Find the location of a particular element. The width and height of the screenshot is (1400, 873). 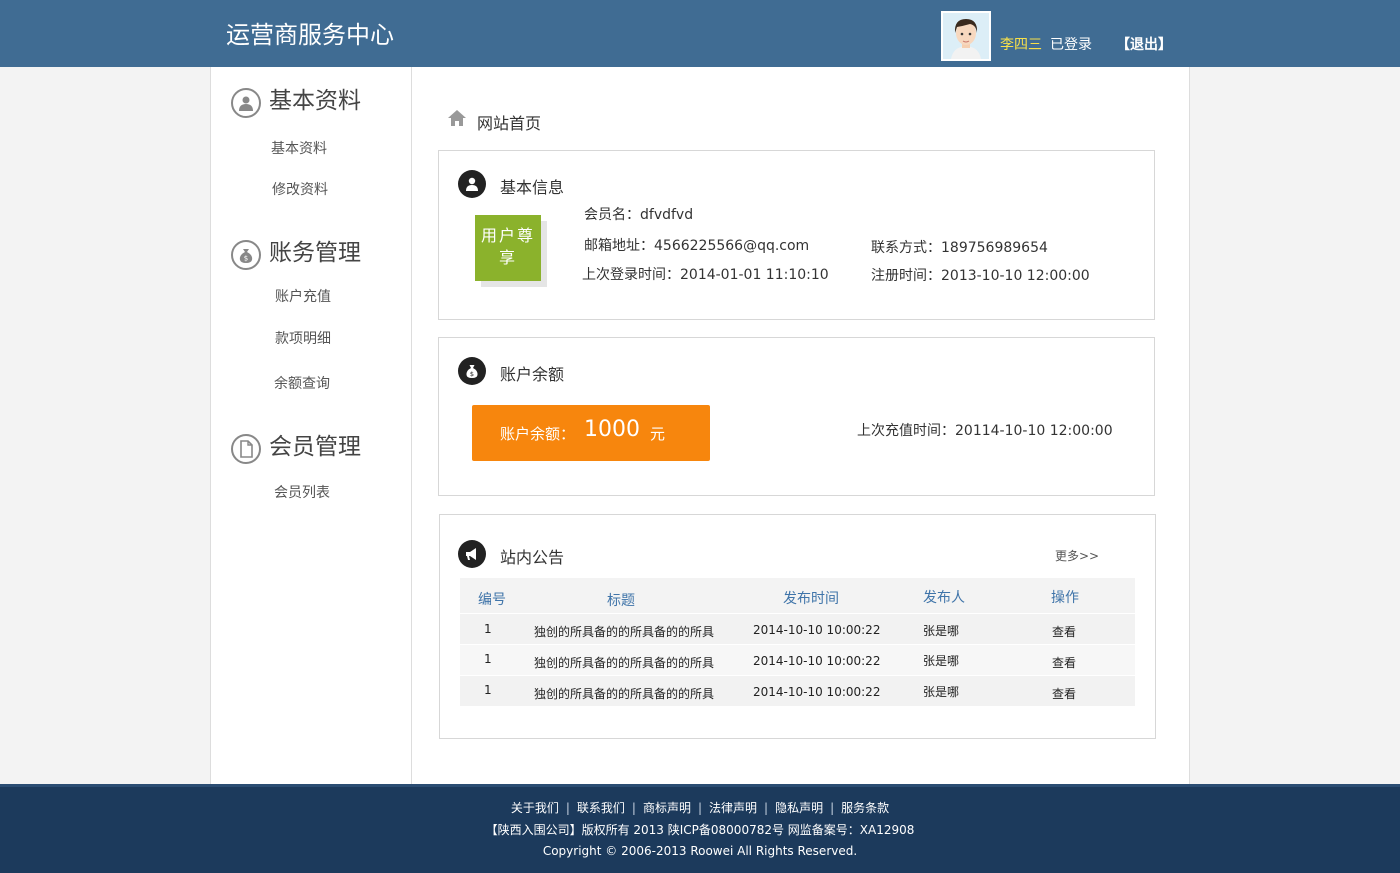

sidebar-item-payment-details: 款项明细 is located at coordinates (303, 338).